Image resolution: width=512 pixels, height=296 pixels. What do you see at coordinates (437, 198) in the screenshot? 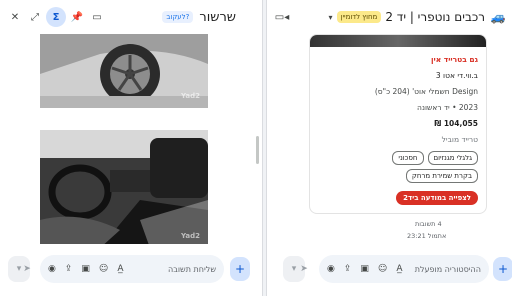
I see `view-listing-button: לצפייה במודעה ביד2` at bounding box center [437, 198].